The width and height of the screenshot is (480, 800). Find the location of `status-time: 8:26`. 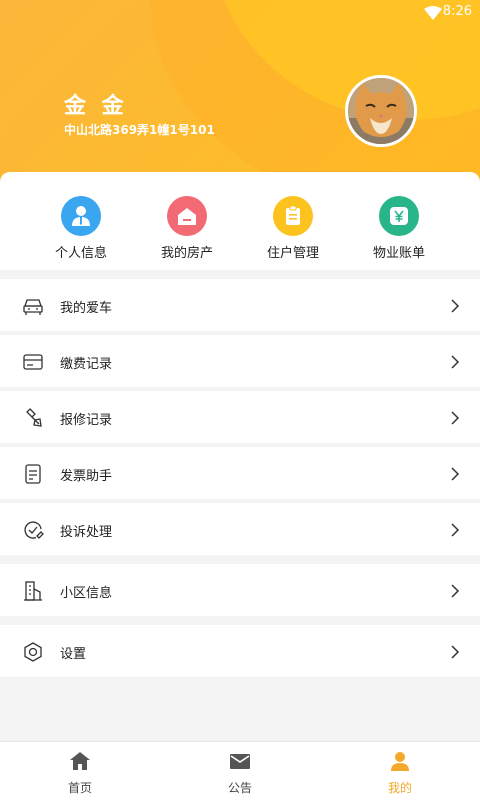

status-time: 8:26 is located at coordinates (457, 11).